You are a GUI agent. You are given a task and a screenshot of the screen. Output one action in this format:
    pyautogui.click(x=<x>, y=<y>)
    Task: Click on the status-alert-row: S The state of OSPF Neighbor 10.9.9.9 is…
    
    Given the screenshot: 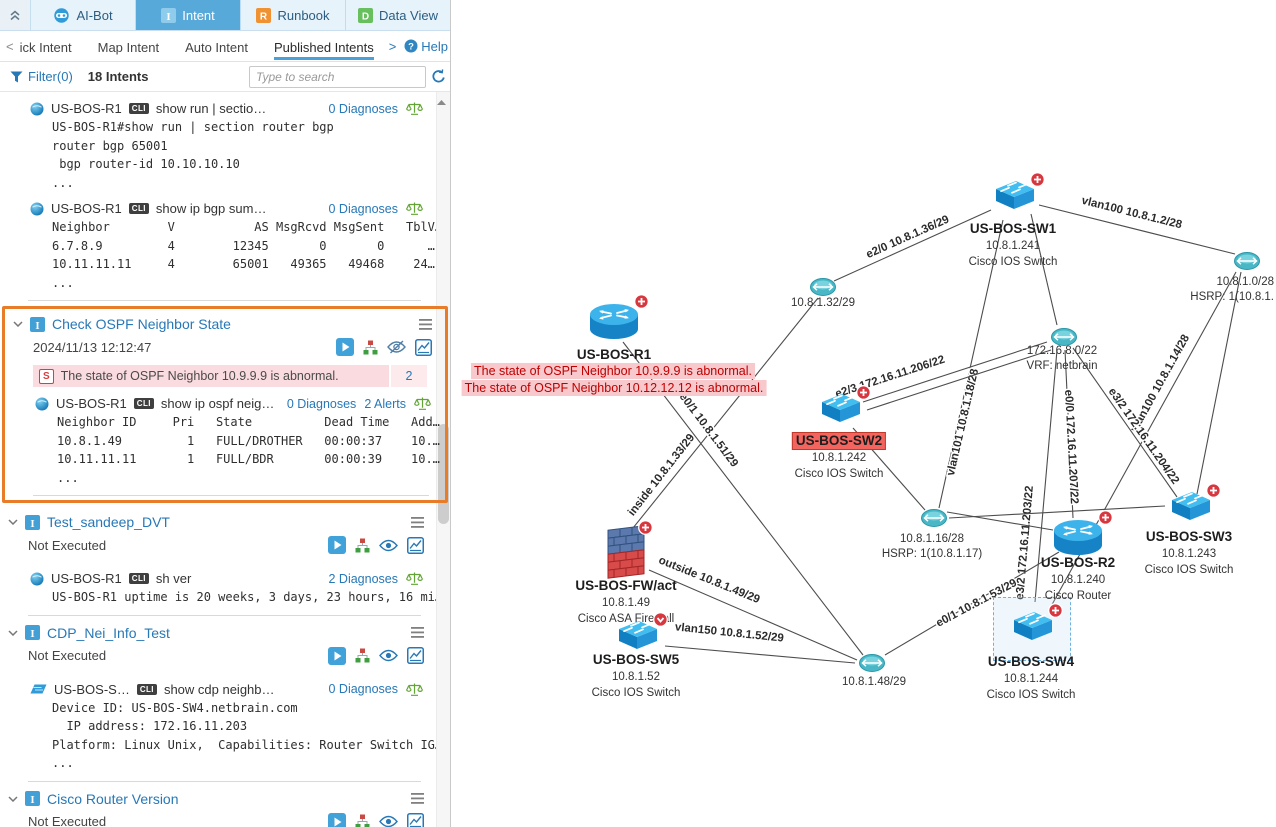 What is the action you would take?
    pyautogui.click(x=230, y=376)
    